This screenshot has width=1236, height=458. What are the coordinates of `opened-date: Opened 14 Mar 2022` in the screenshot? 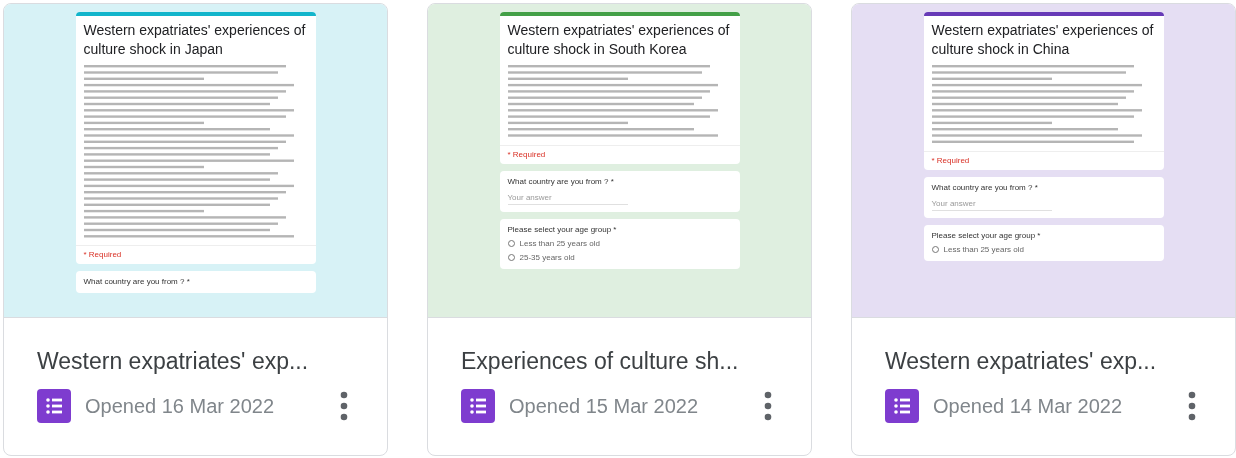 It's located at (1028, 406).